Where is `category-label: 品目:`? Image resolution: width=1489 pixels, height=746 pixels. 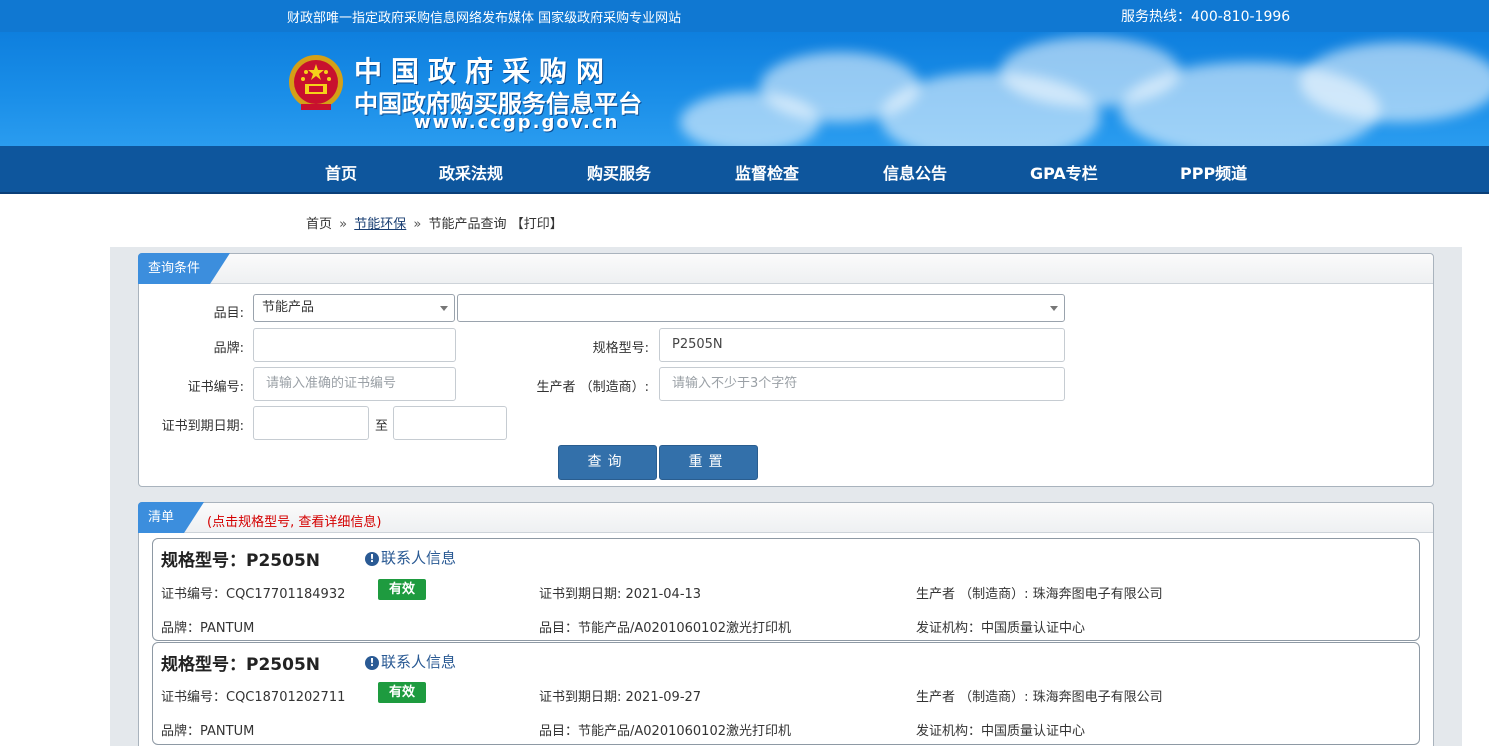
category-label: 品目: is located at coordinates (228, 313).